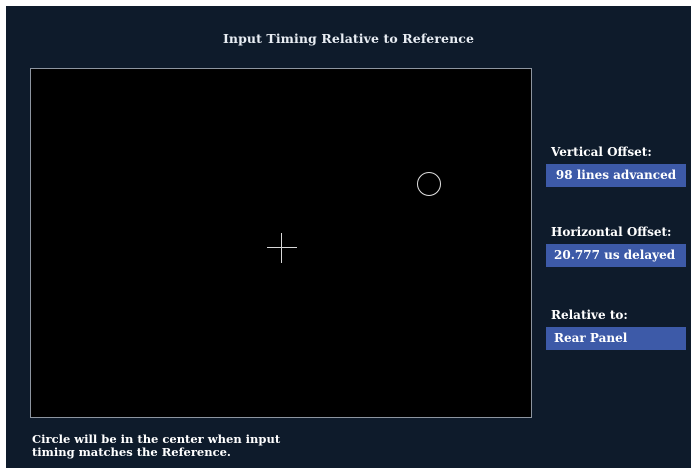 The width and height of the screenshot is (691, 468). I want to click on page-title: Input Timing Relative to Reference, so click(348, 38).